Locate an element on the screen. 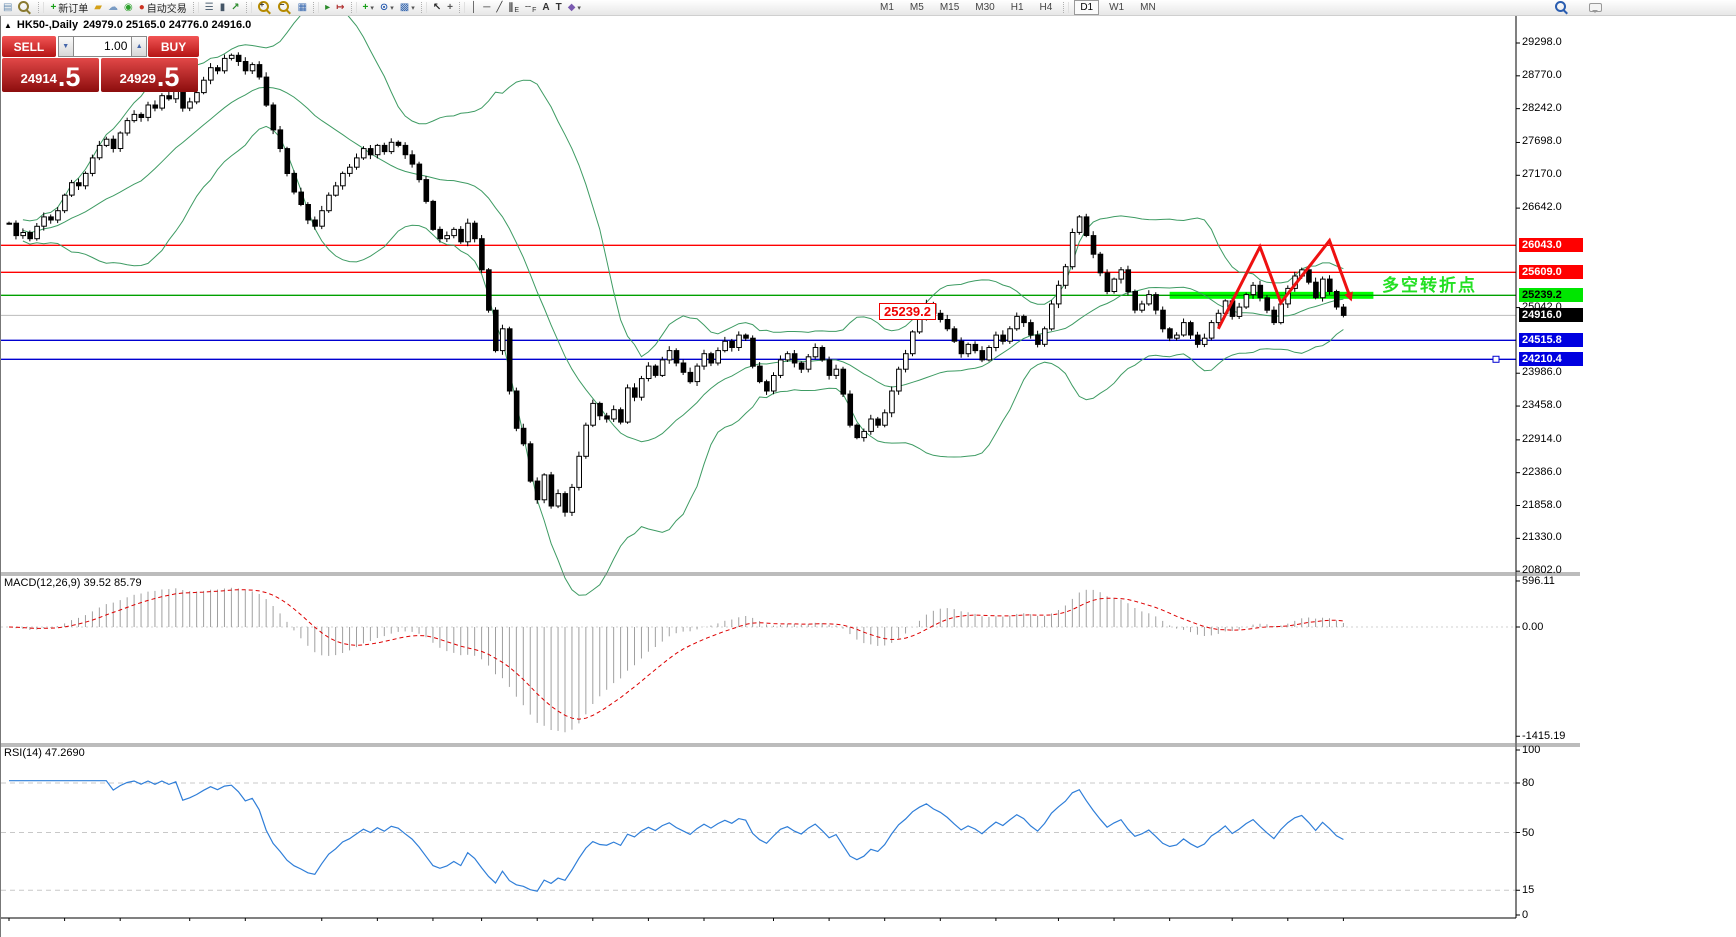 The height and width of the screenshot is (937, 1736). templates-icon: ▩ ▾ is located at coordinates (407, 7).